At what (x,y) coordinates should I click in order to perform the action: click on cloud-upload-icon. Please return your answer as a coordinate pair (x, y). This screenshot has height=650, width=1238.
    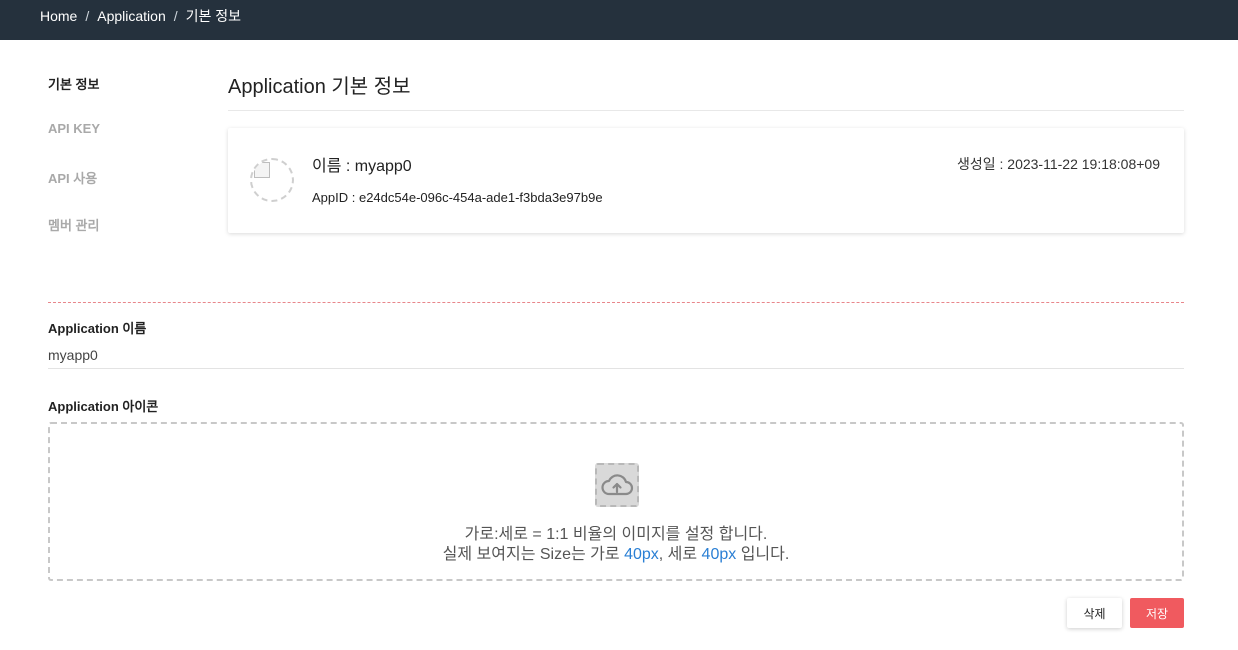
    Looking at the image, I should click on (617, 485).